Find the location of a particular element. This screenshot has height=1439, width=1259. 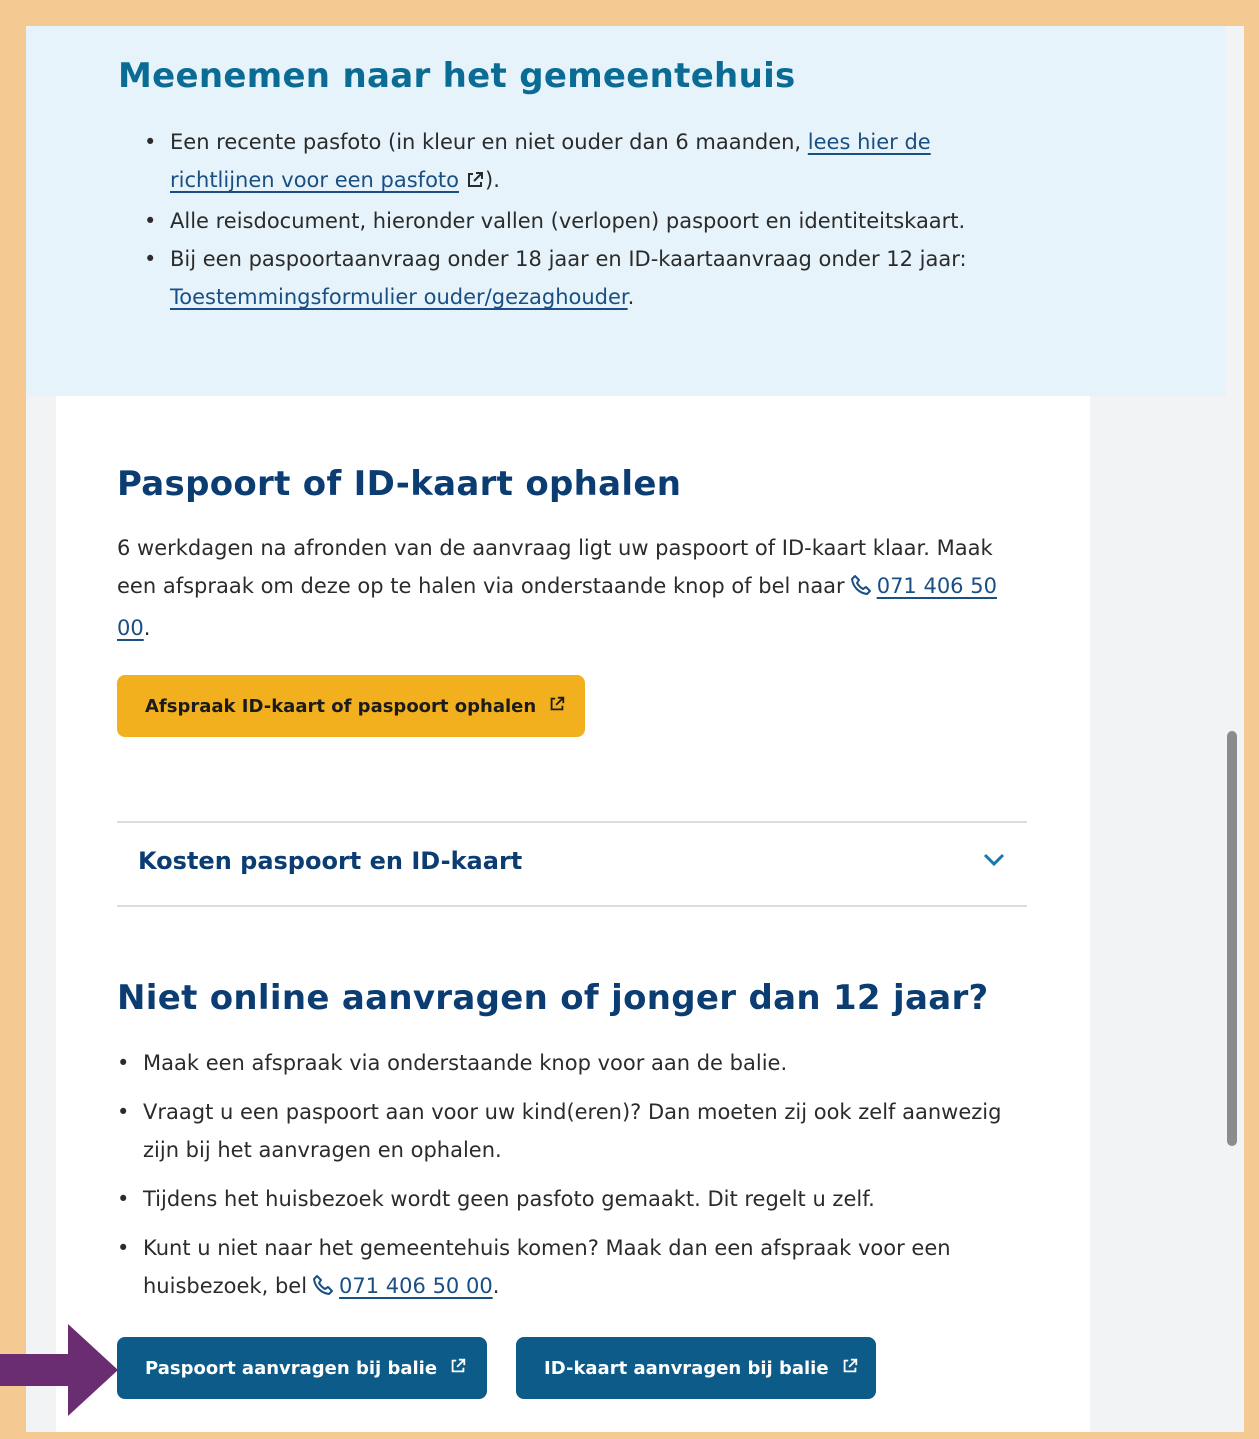

scrollbar-thumb is located at coordinates (1232, 938).